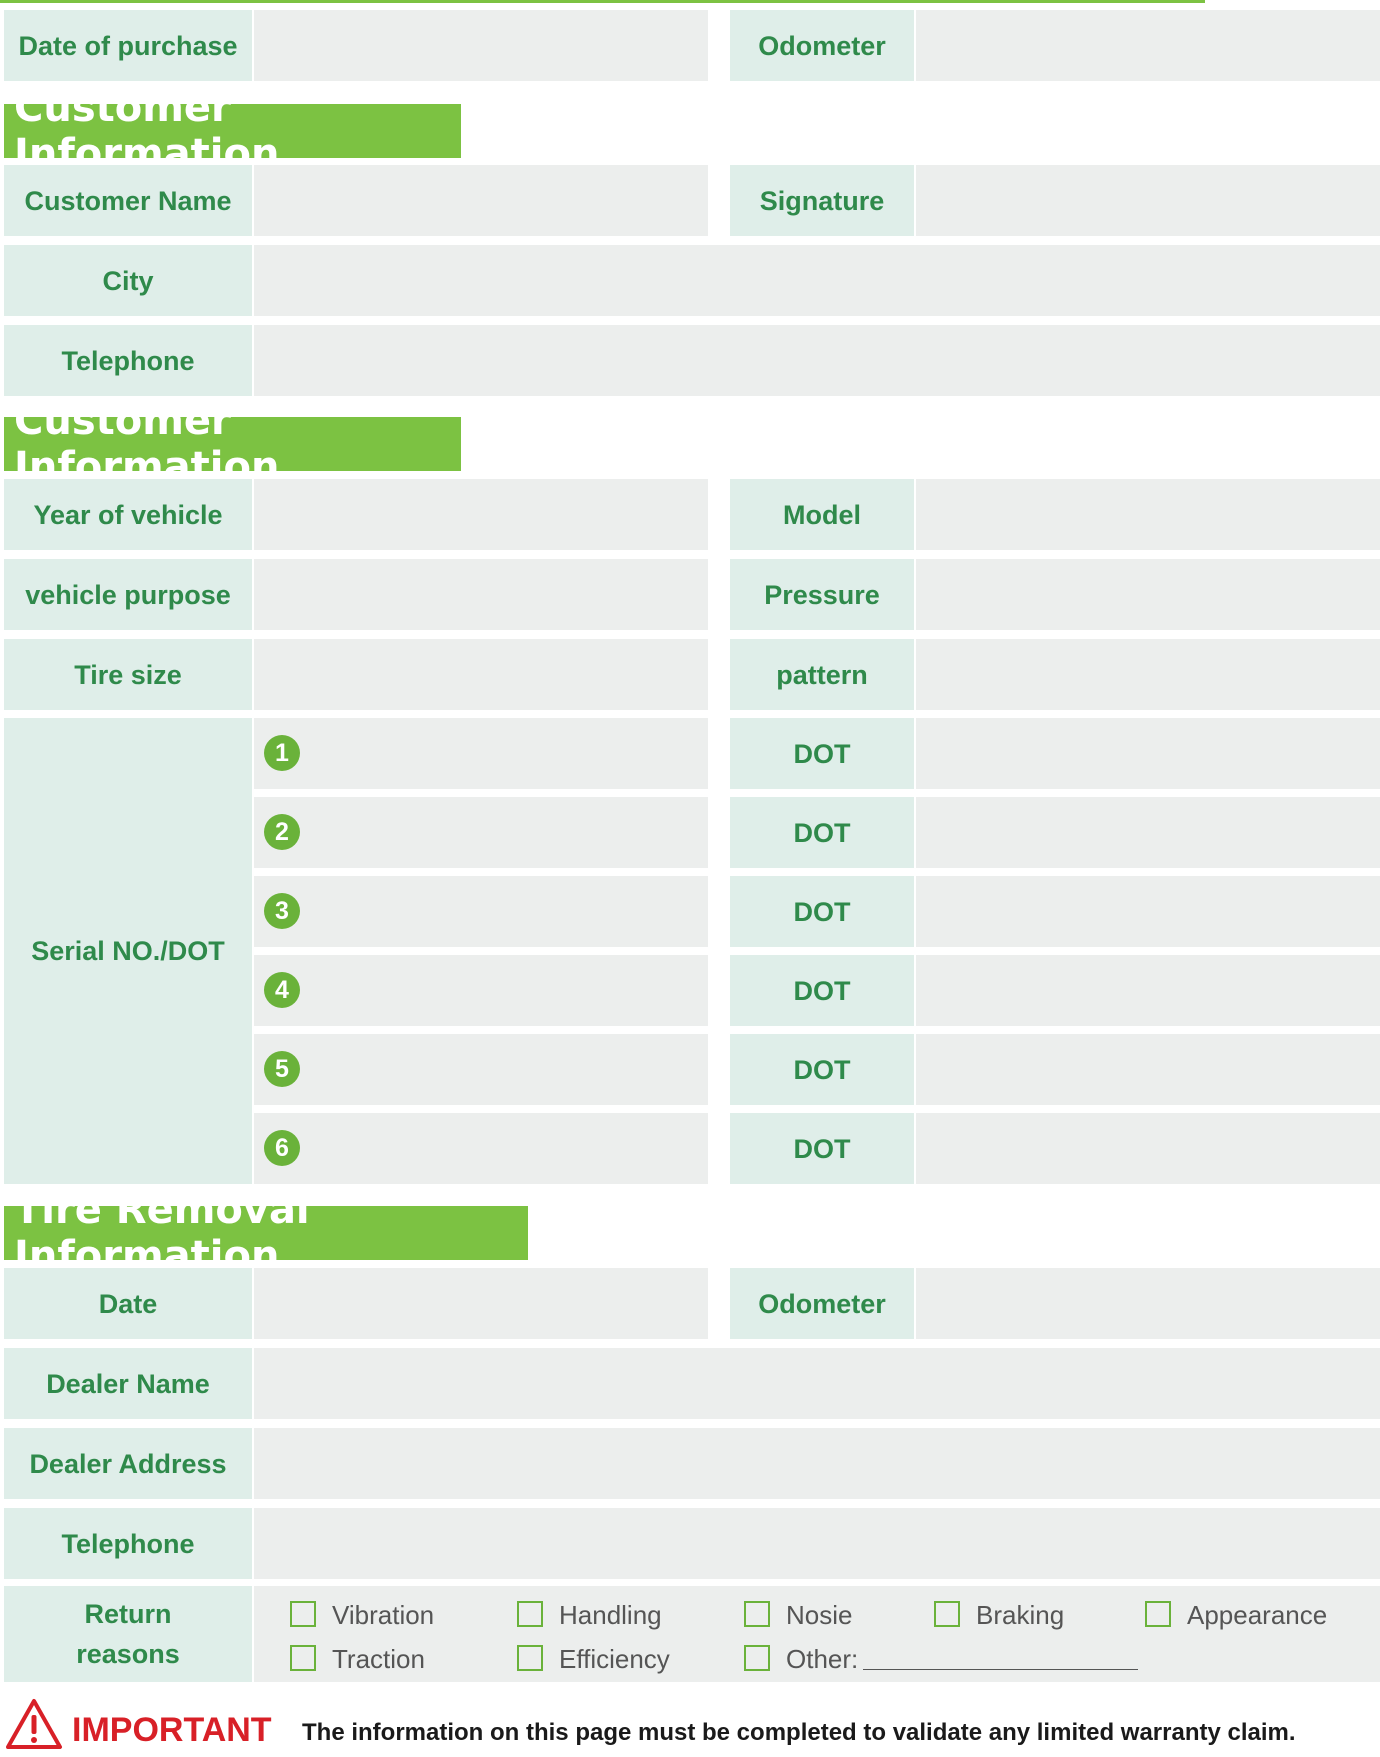 This screenshot has height=1757, width=1380. Describe the element at coordinates (481, 514) in the screenshot. I see `year-of-vehicle-field` at that location.